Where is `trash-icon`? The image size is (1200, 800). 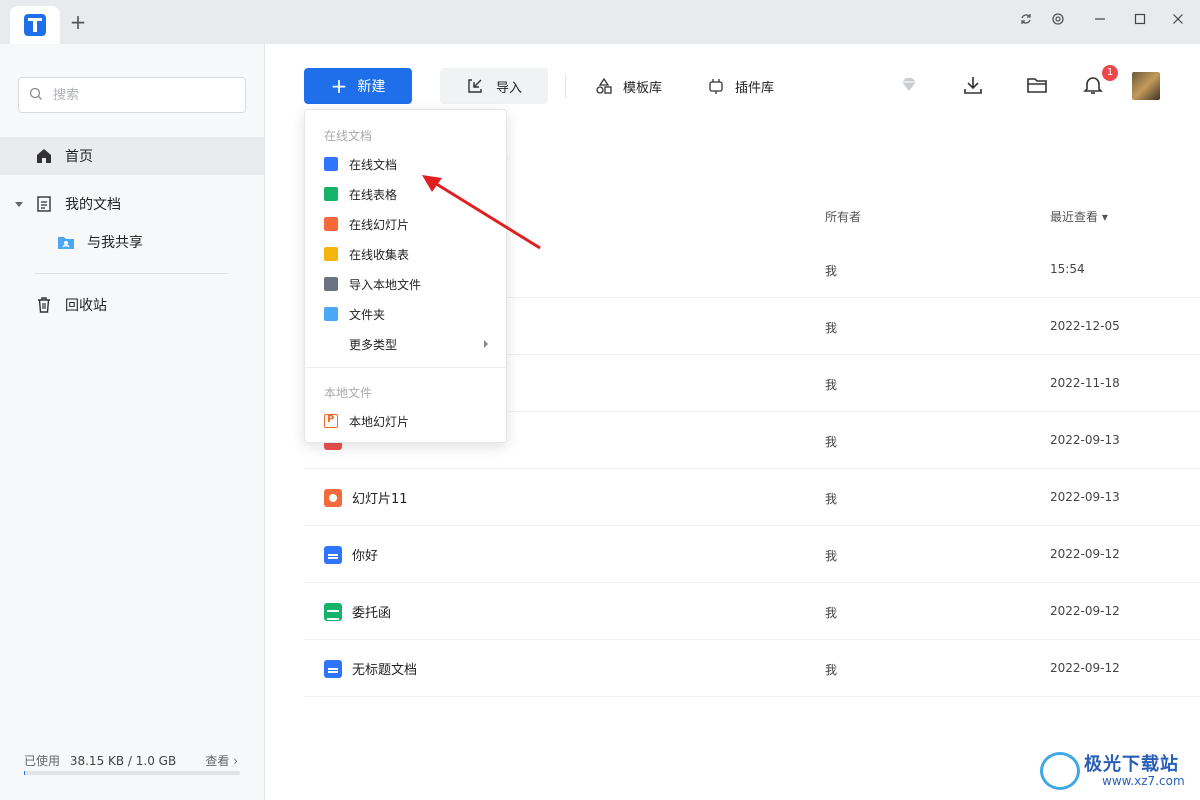
trash-icon is located at coordinates (44, 305).